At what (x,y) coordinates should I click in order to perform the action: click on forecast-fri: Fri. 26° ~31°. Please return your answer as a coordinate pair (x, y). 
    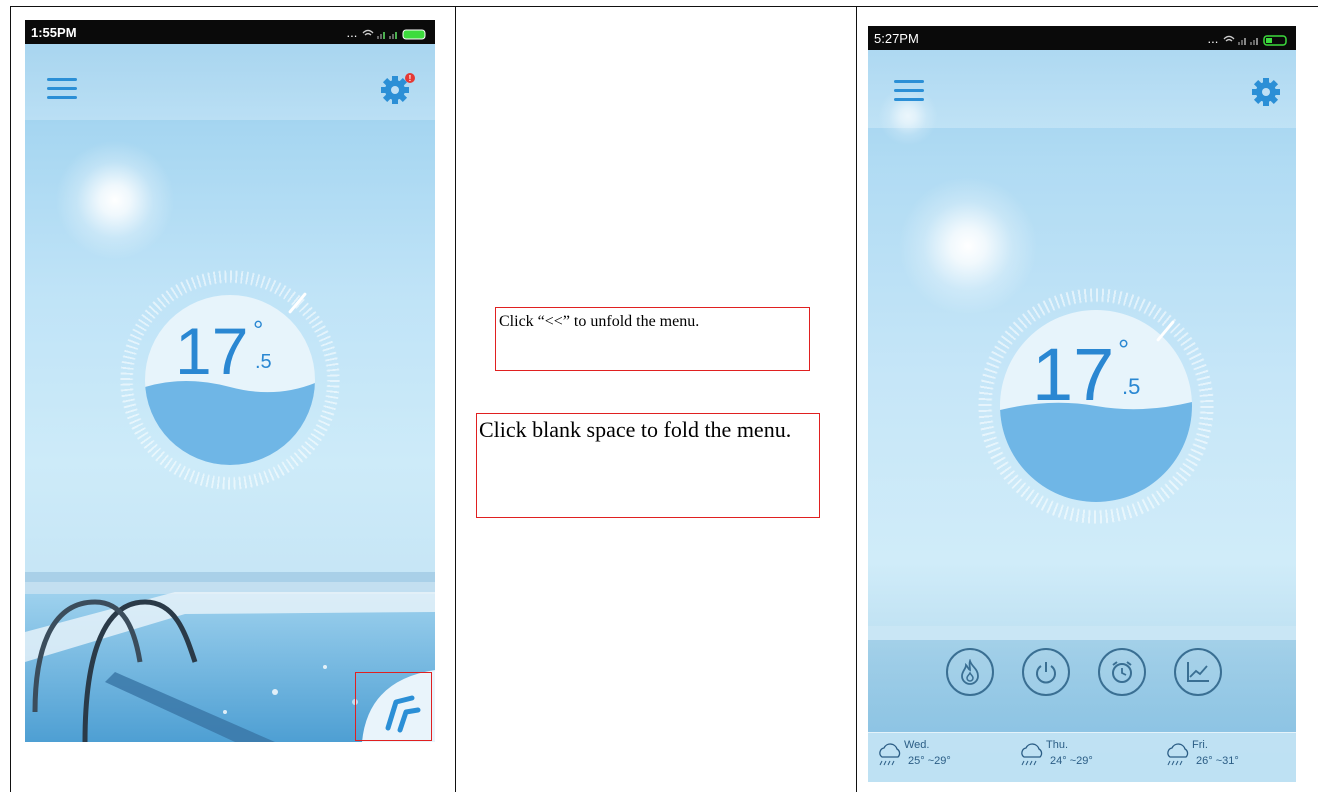
    Looking at the image, I should click on (1224, 759).